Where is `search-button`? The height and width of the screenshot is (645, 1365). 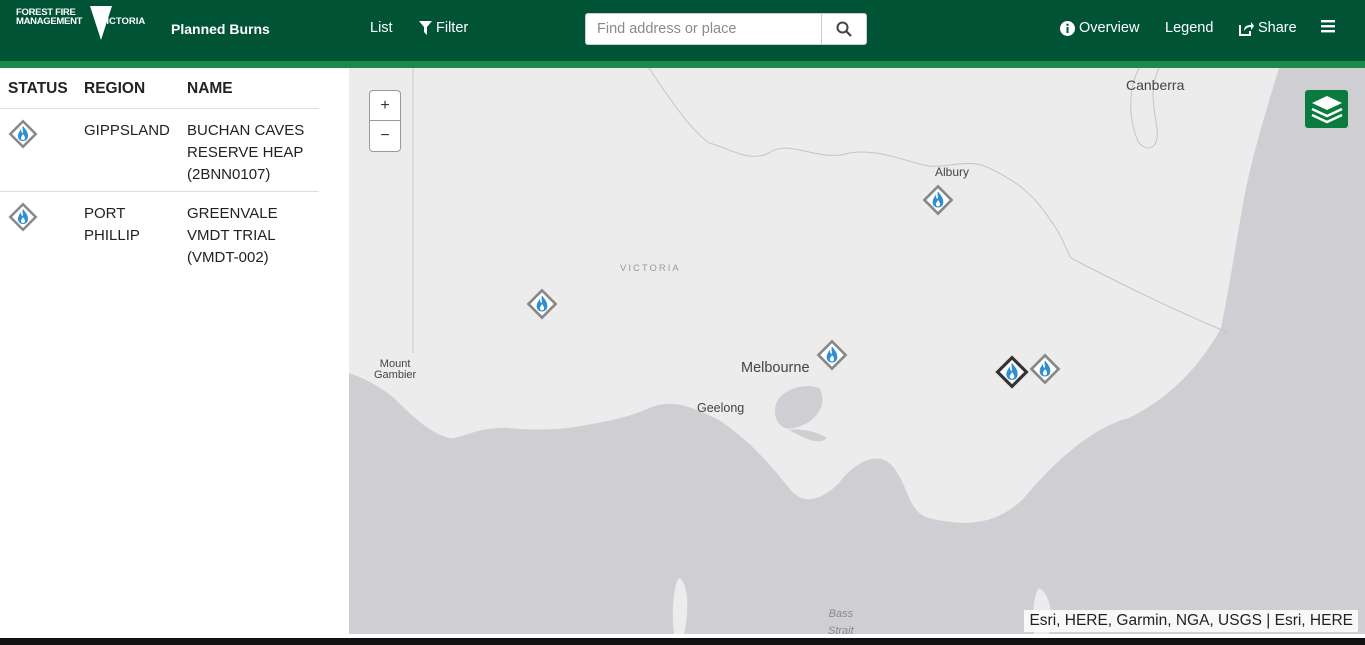 search-button is located at coordinates (844, 29).